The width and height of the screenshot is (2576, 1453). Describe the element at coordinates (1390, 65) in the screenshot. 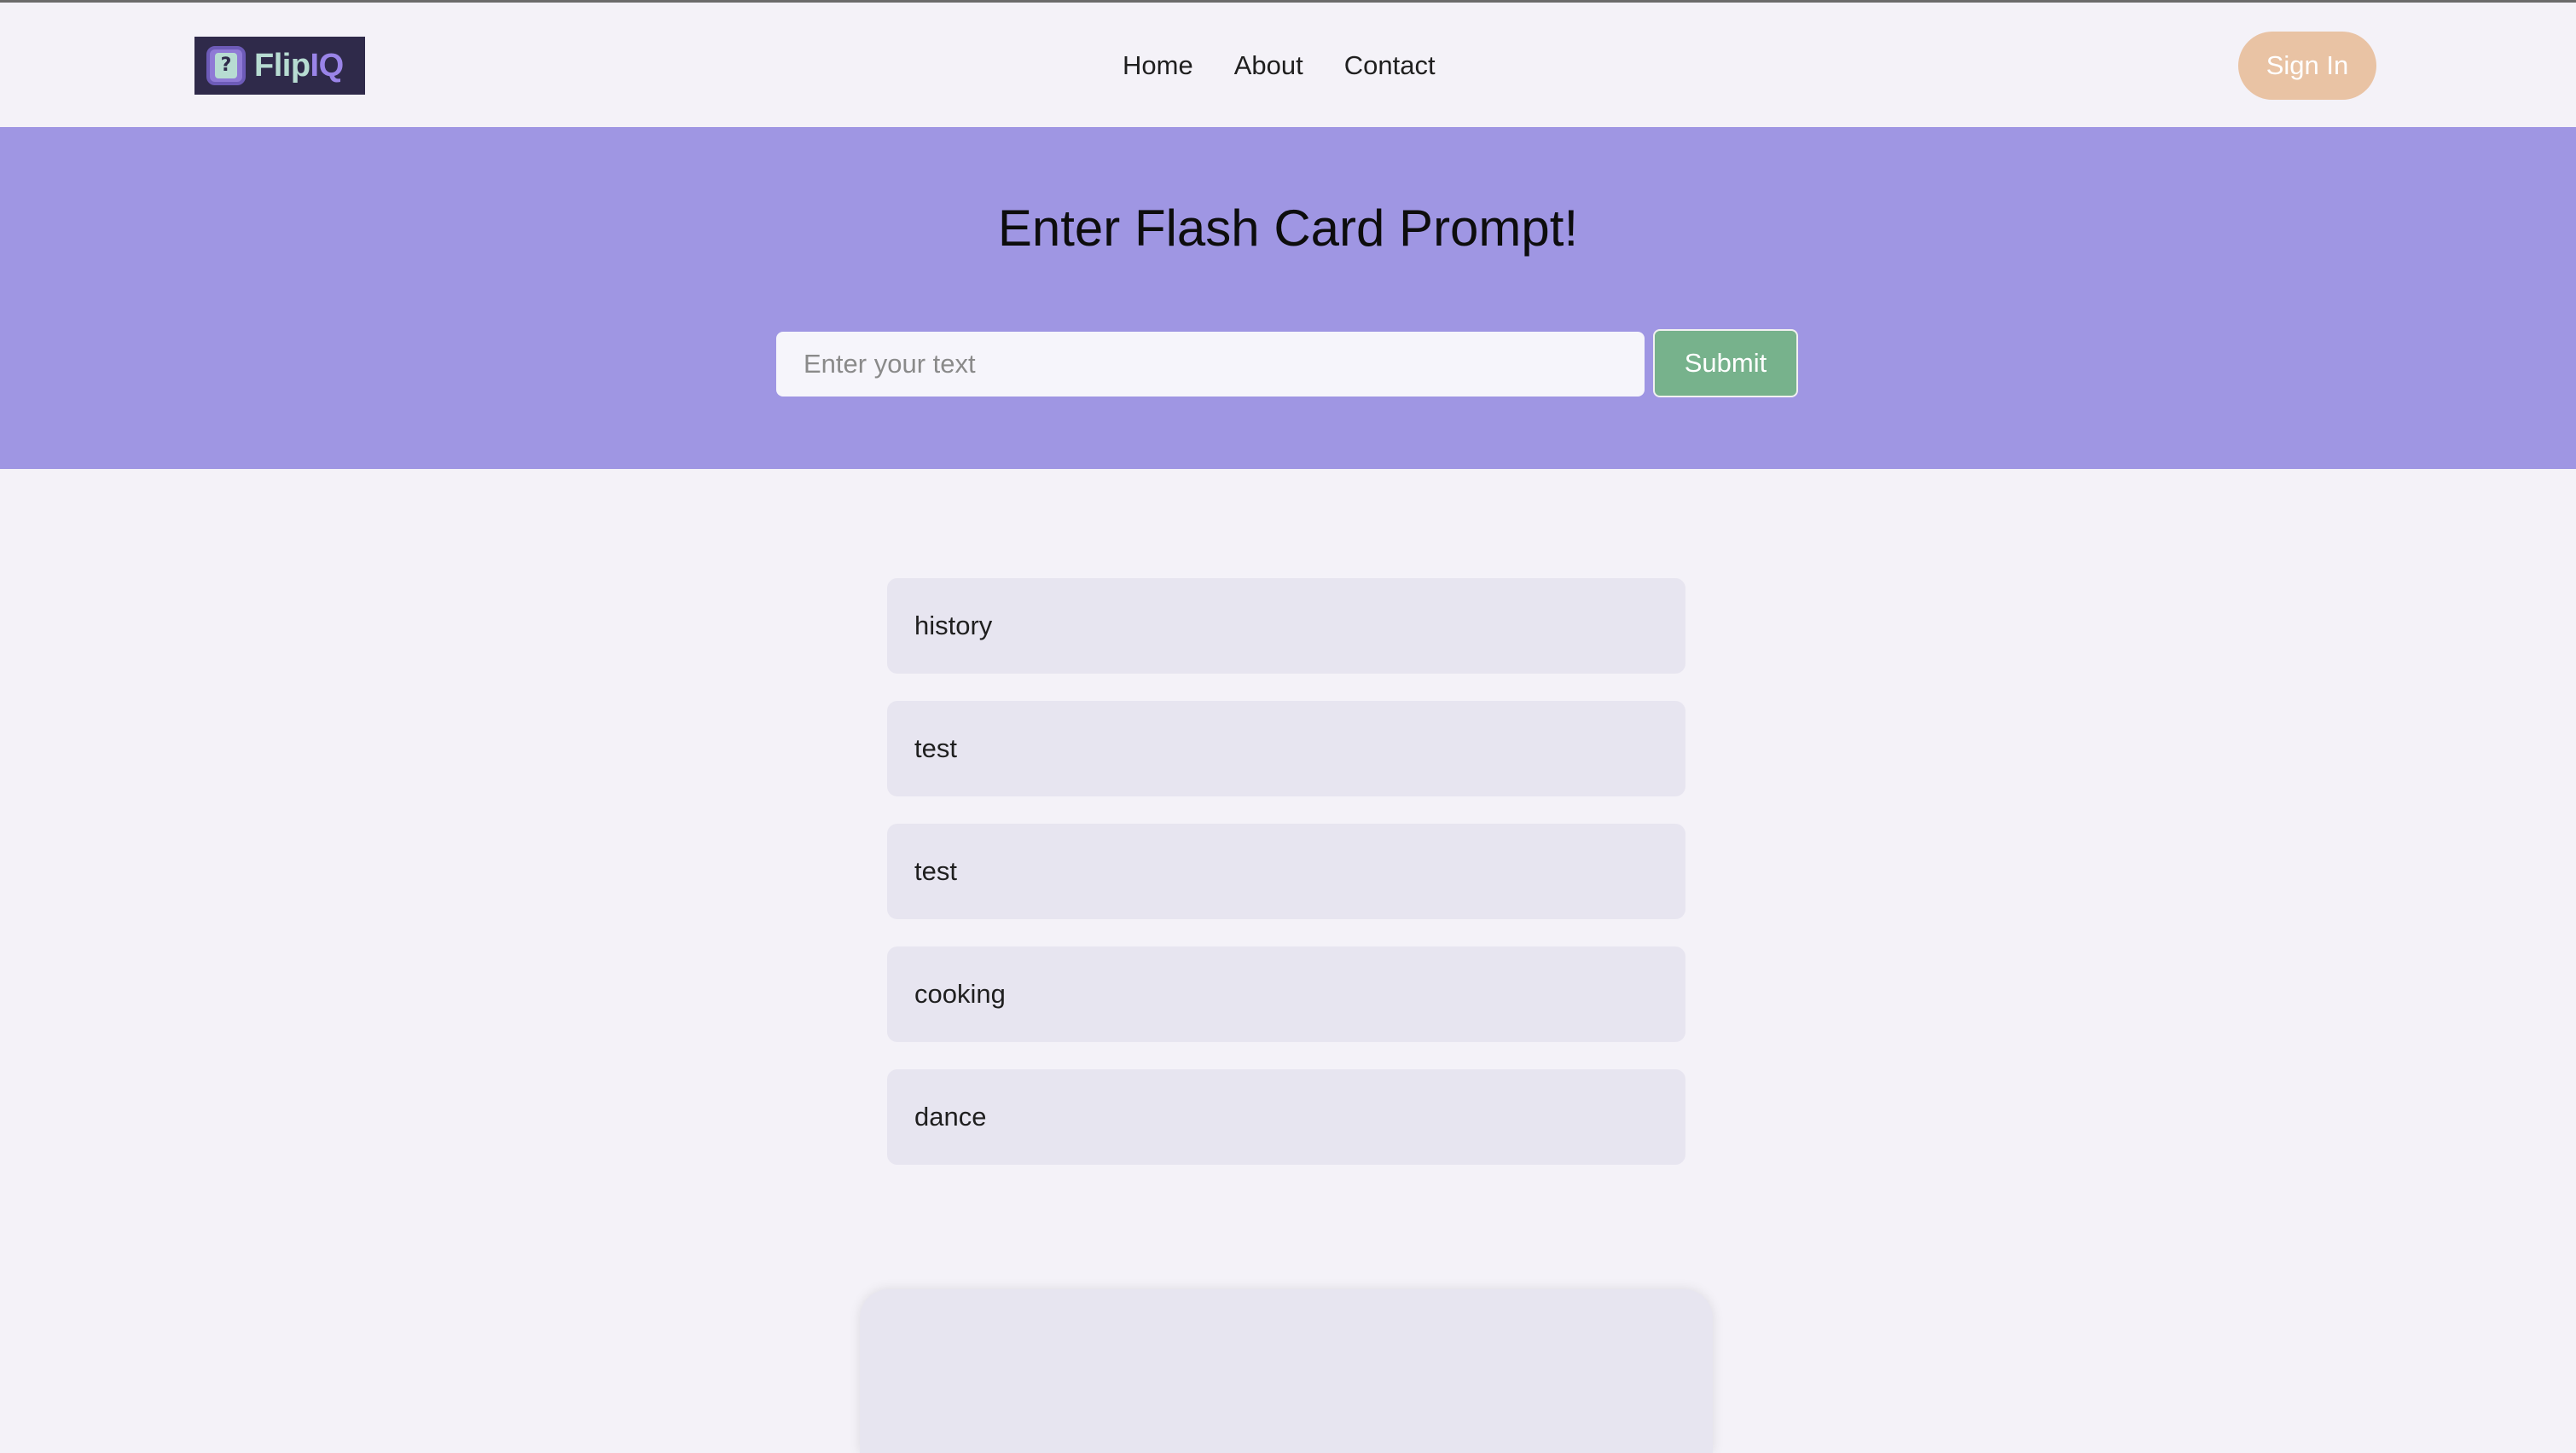

I see `nav-link-contact: Contact` at that location.